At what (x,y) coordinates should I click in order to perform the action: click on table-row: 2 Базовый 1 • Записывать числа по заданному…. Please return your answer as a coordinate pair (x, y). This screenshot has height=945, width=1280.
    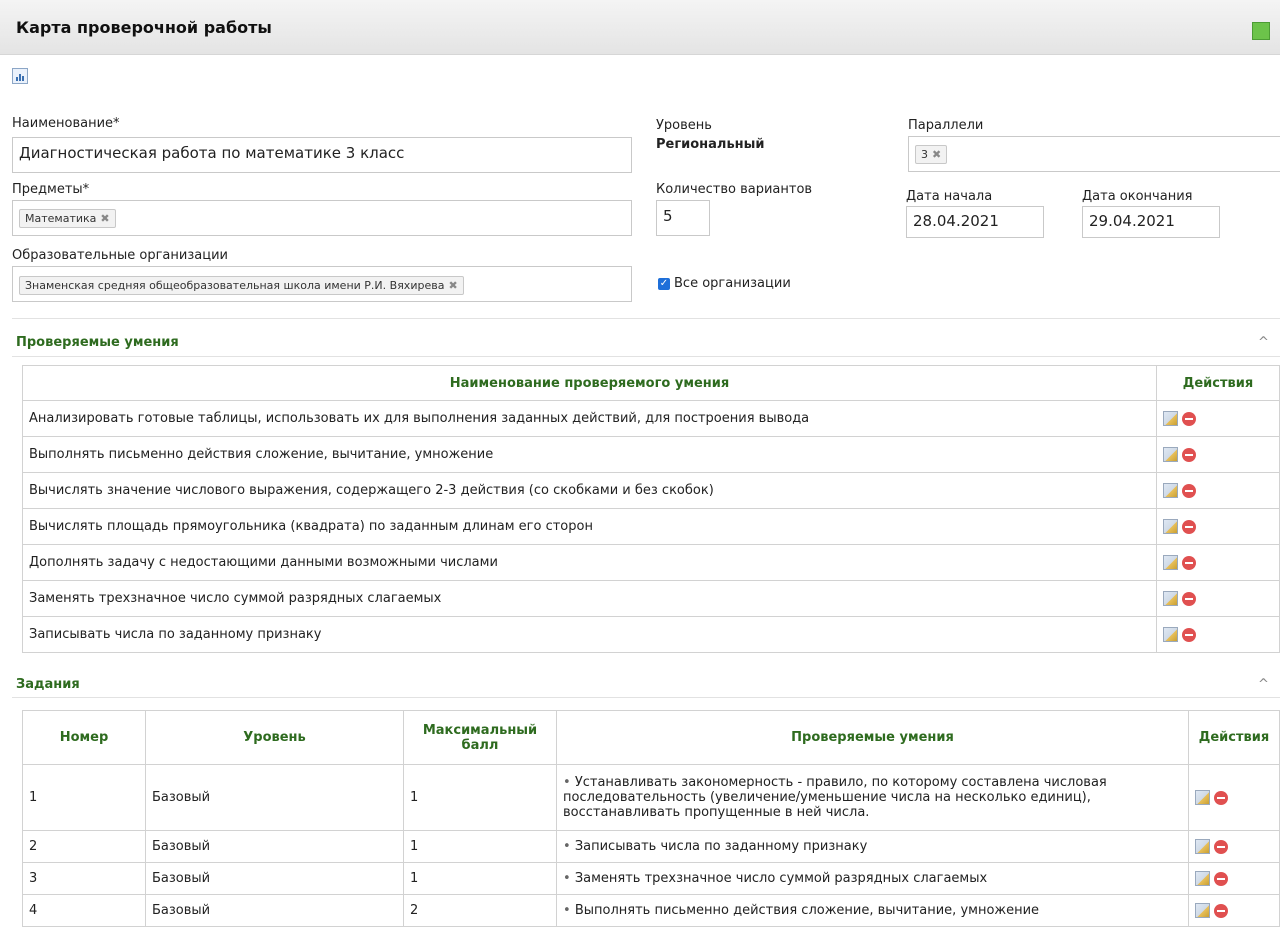
    Looking at the image, I should click on (651, 846).